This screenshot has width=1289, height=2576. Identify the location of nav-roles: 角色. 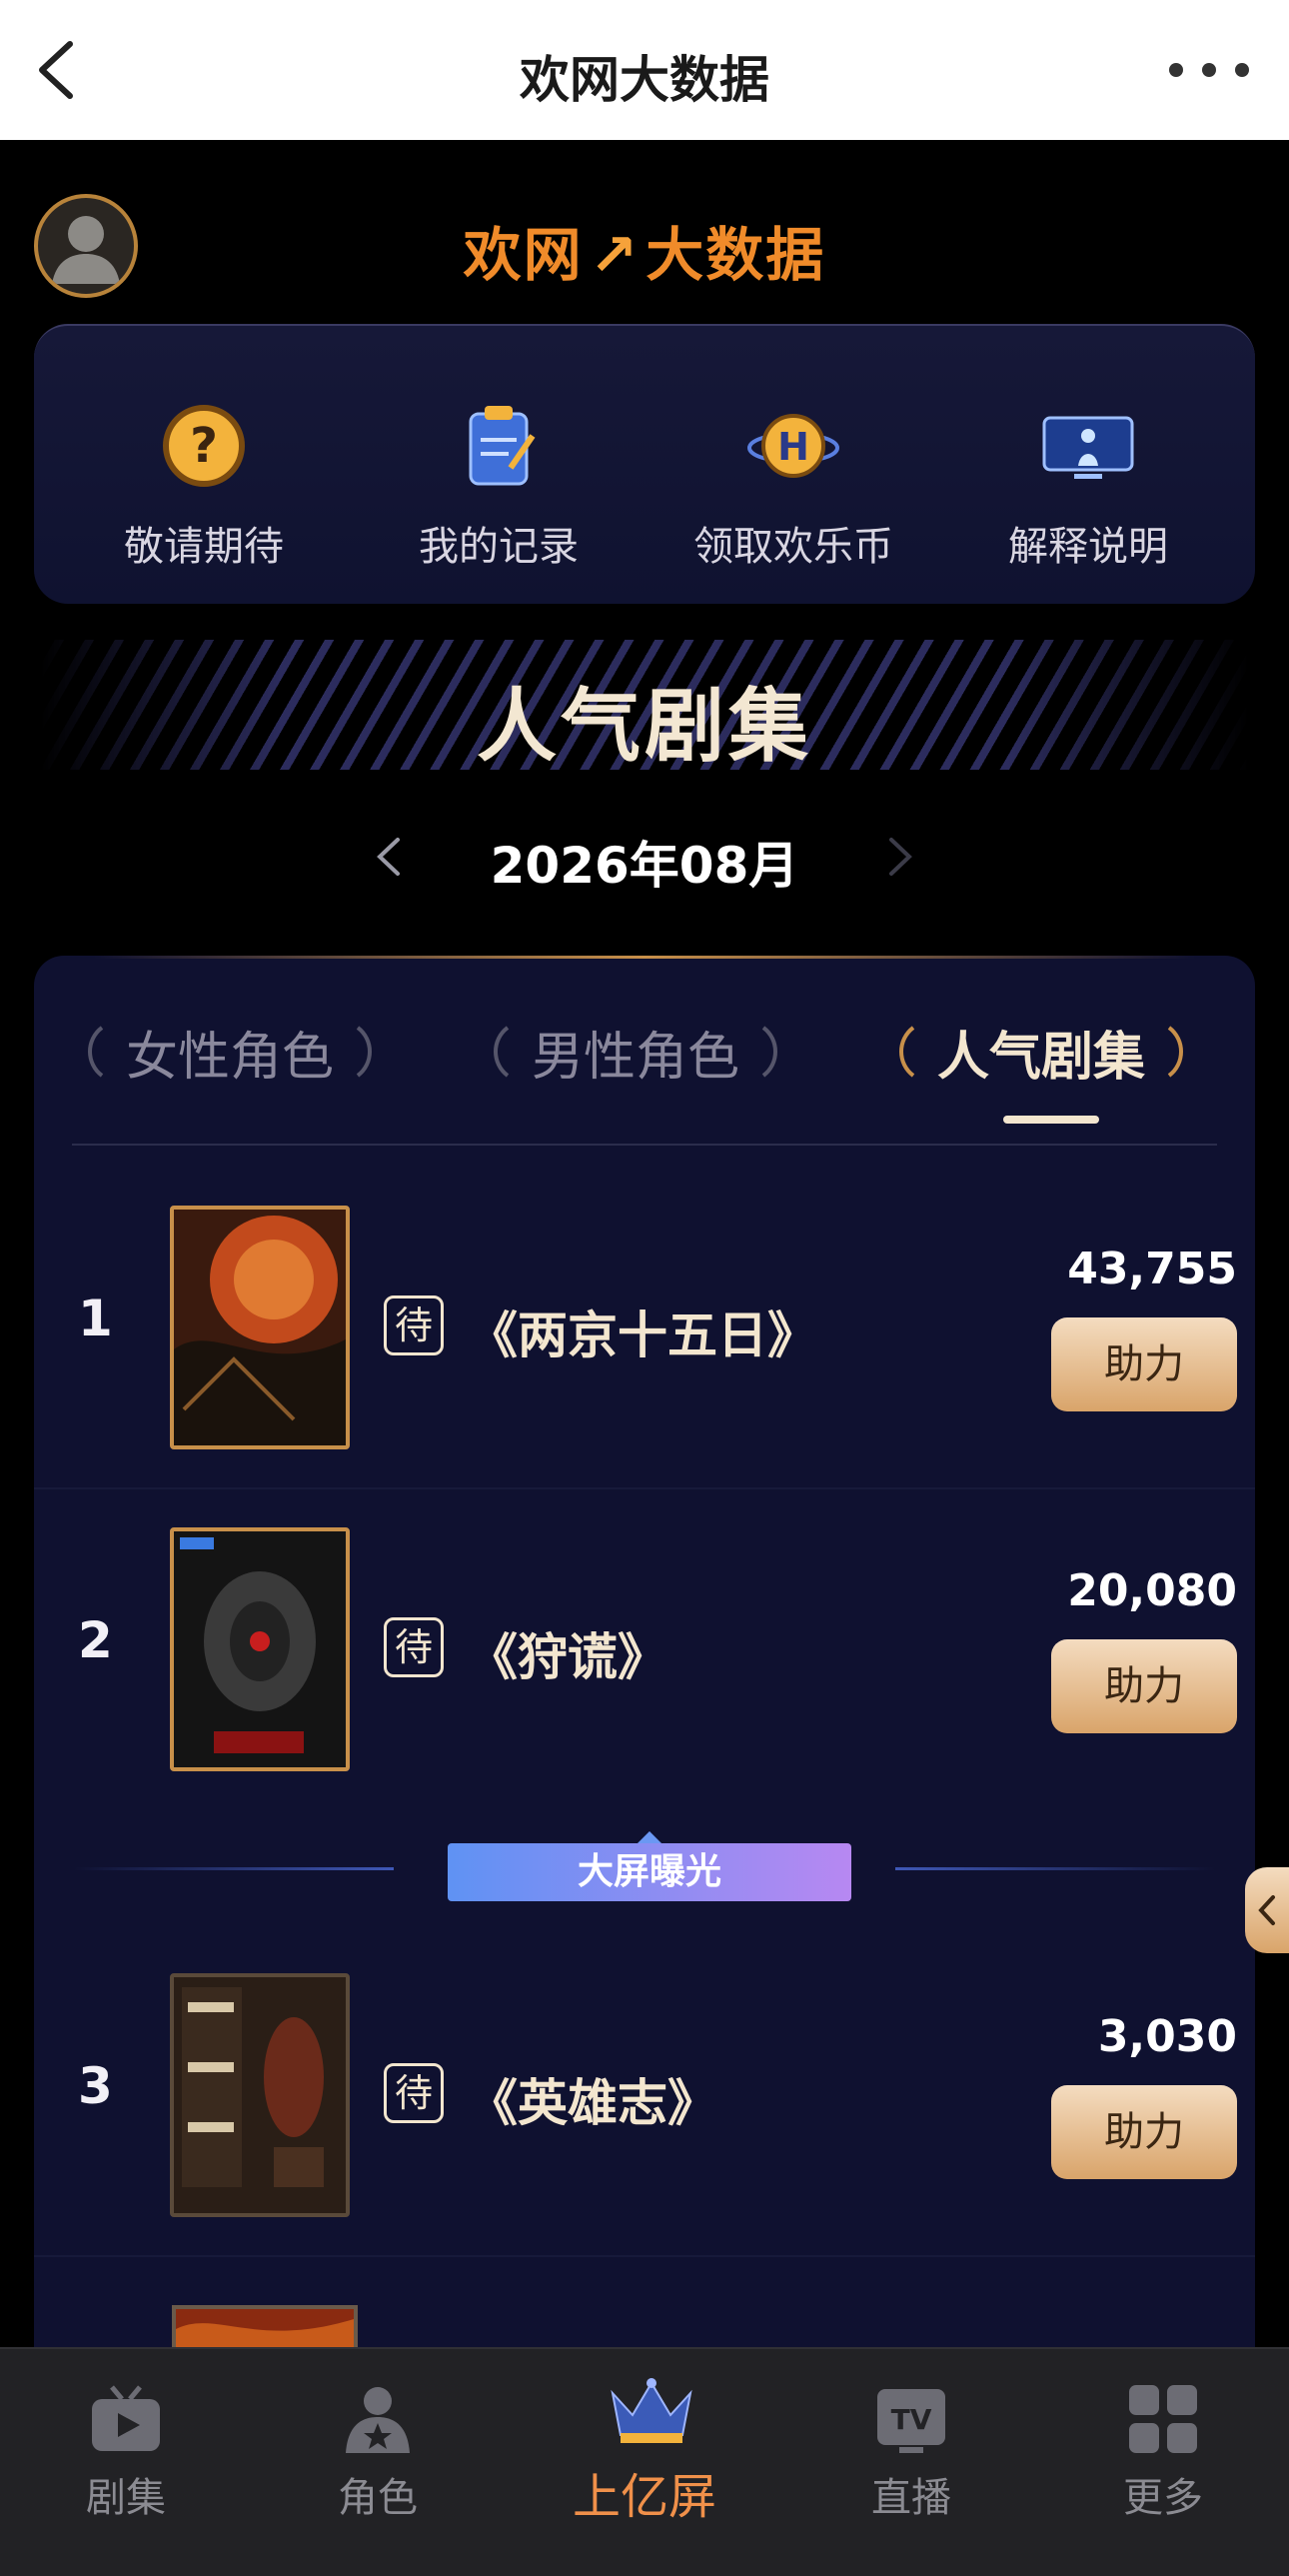
(378, 2453).